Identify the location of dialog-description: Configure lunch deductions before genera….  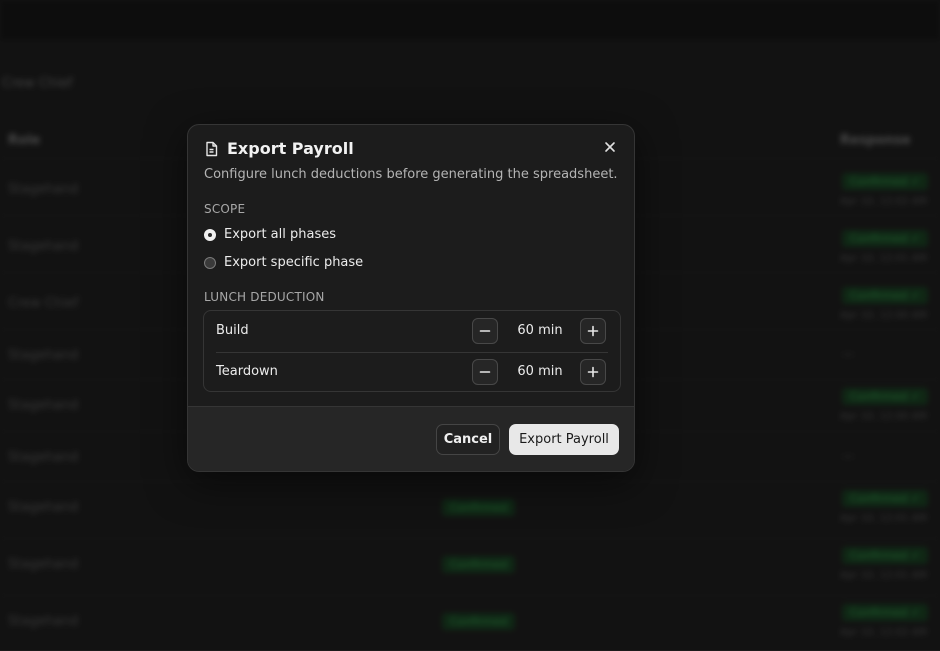
(411, 174).